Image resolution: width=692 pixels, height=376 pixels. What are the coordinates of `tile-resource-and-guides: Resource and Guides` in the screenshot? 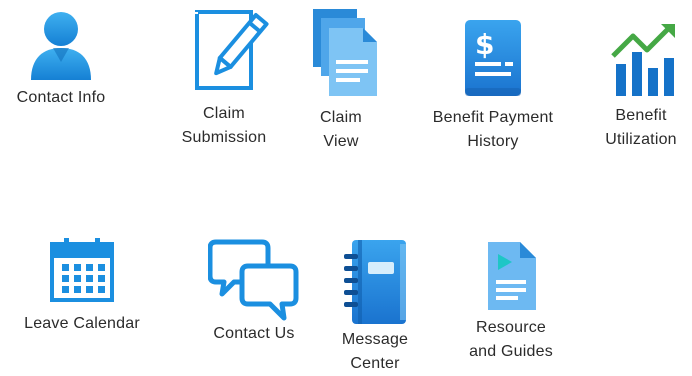 It's located at (511, 302).